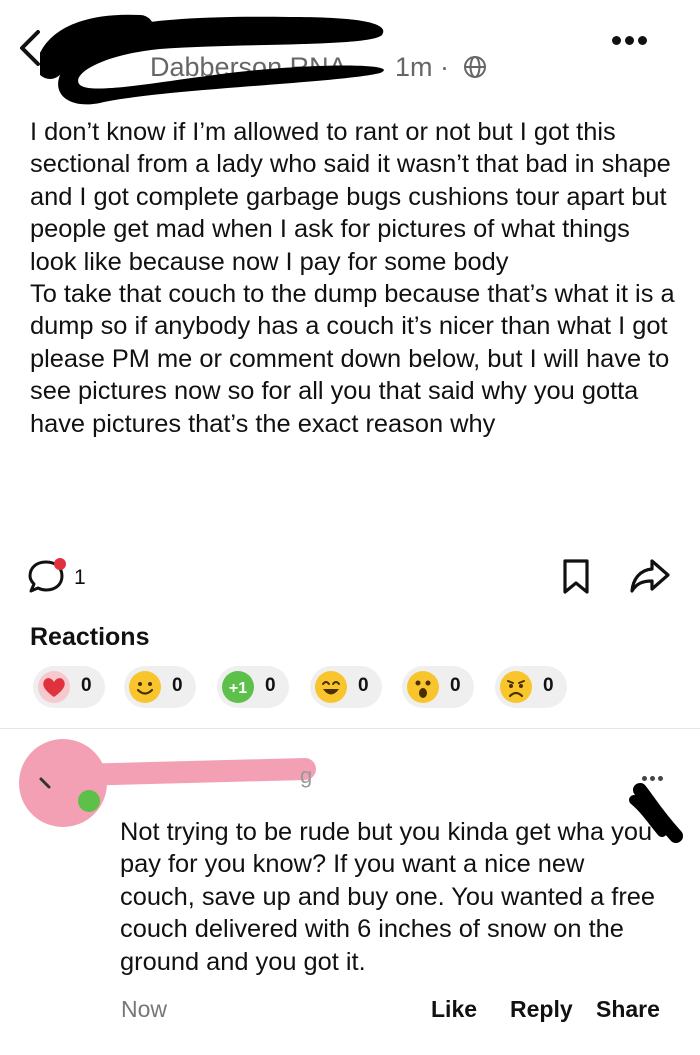 This screenshot has width=700, height=1055. What do you see at coordinates (454, 1009) in the screenshot?
I see `like-button: Like` at bounding box center [454, 1009].